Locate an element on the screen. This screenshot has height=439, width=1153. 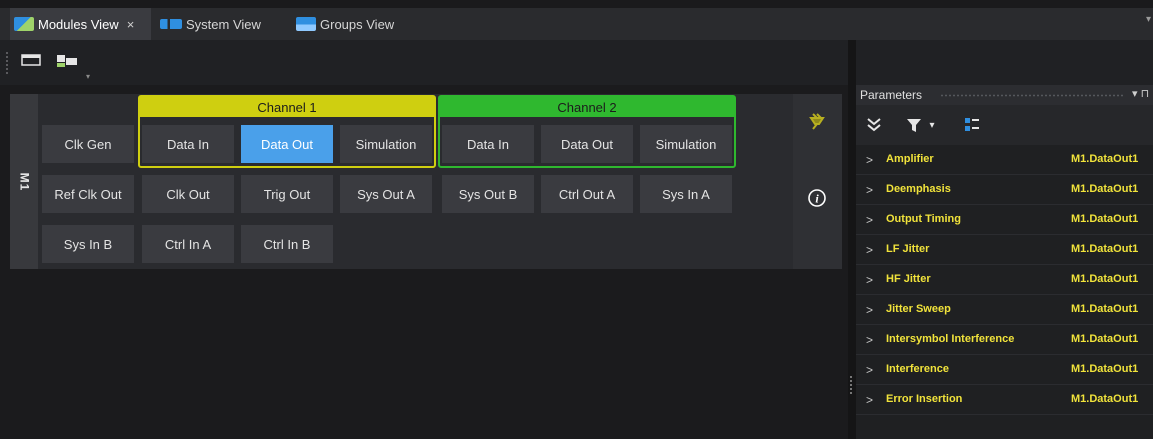
tab-groups-view: Groups View is located at coordinates (357, 24).